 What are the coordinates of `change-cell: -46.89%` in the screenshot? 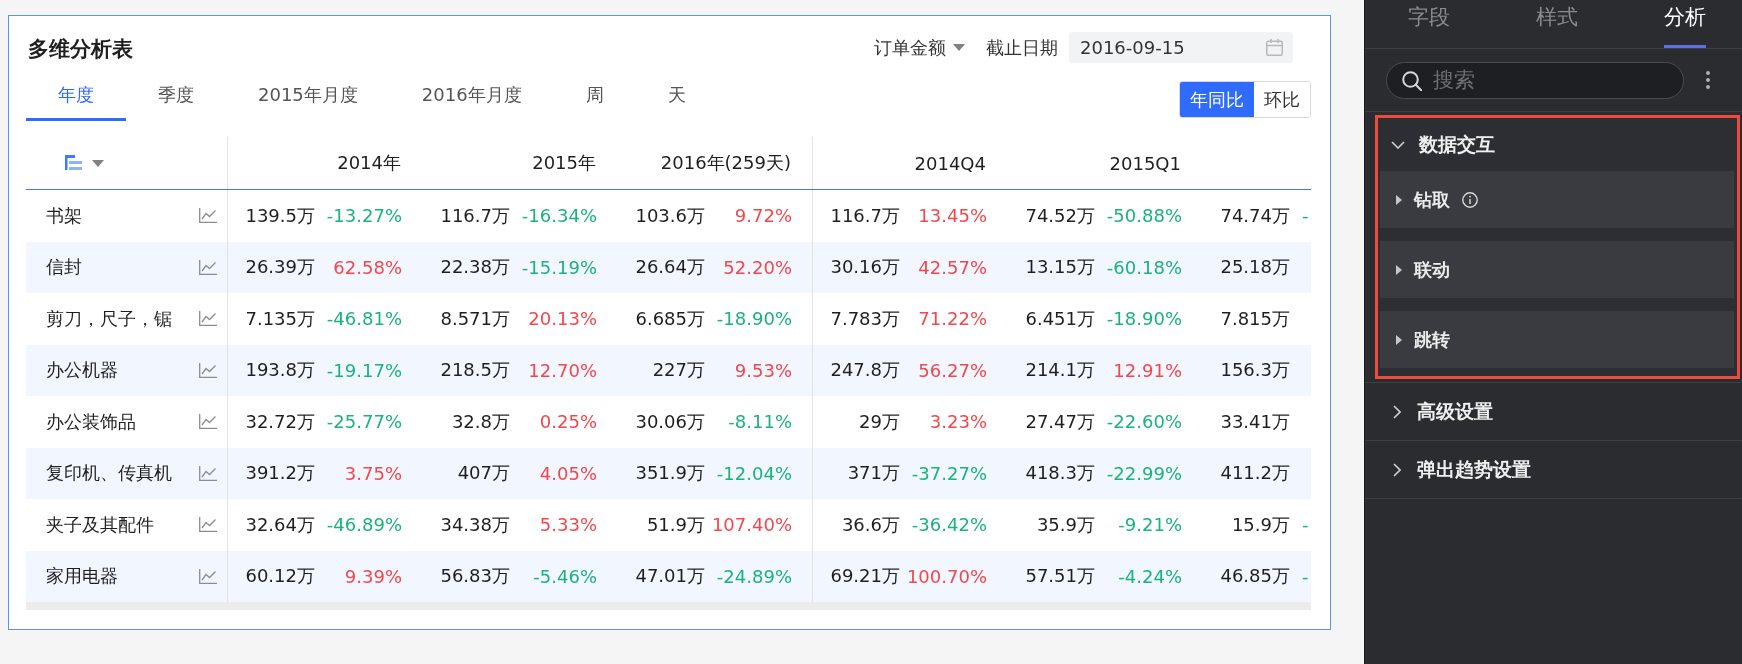 It's located at (364, 525).